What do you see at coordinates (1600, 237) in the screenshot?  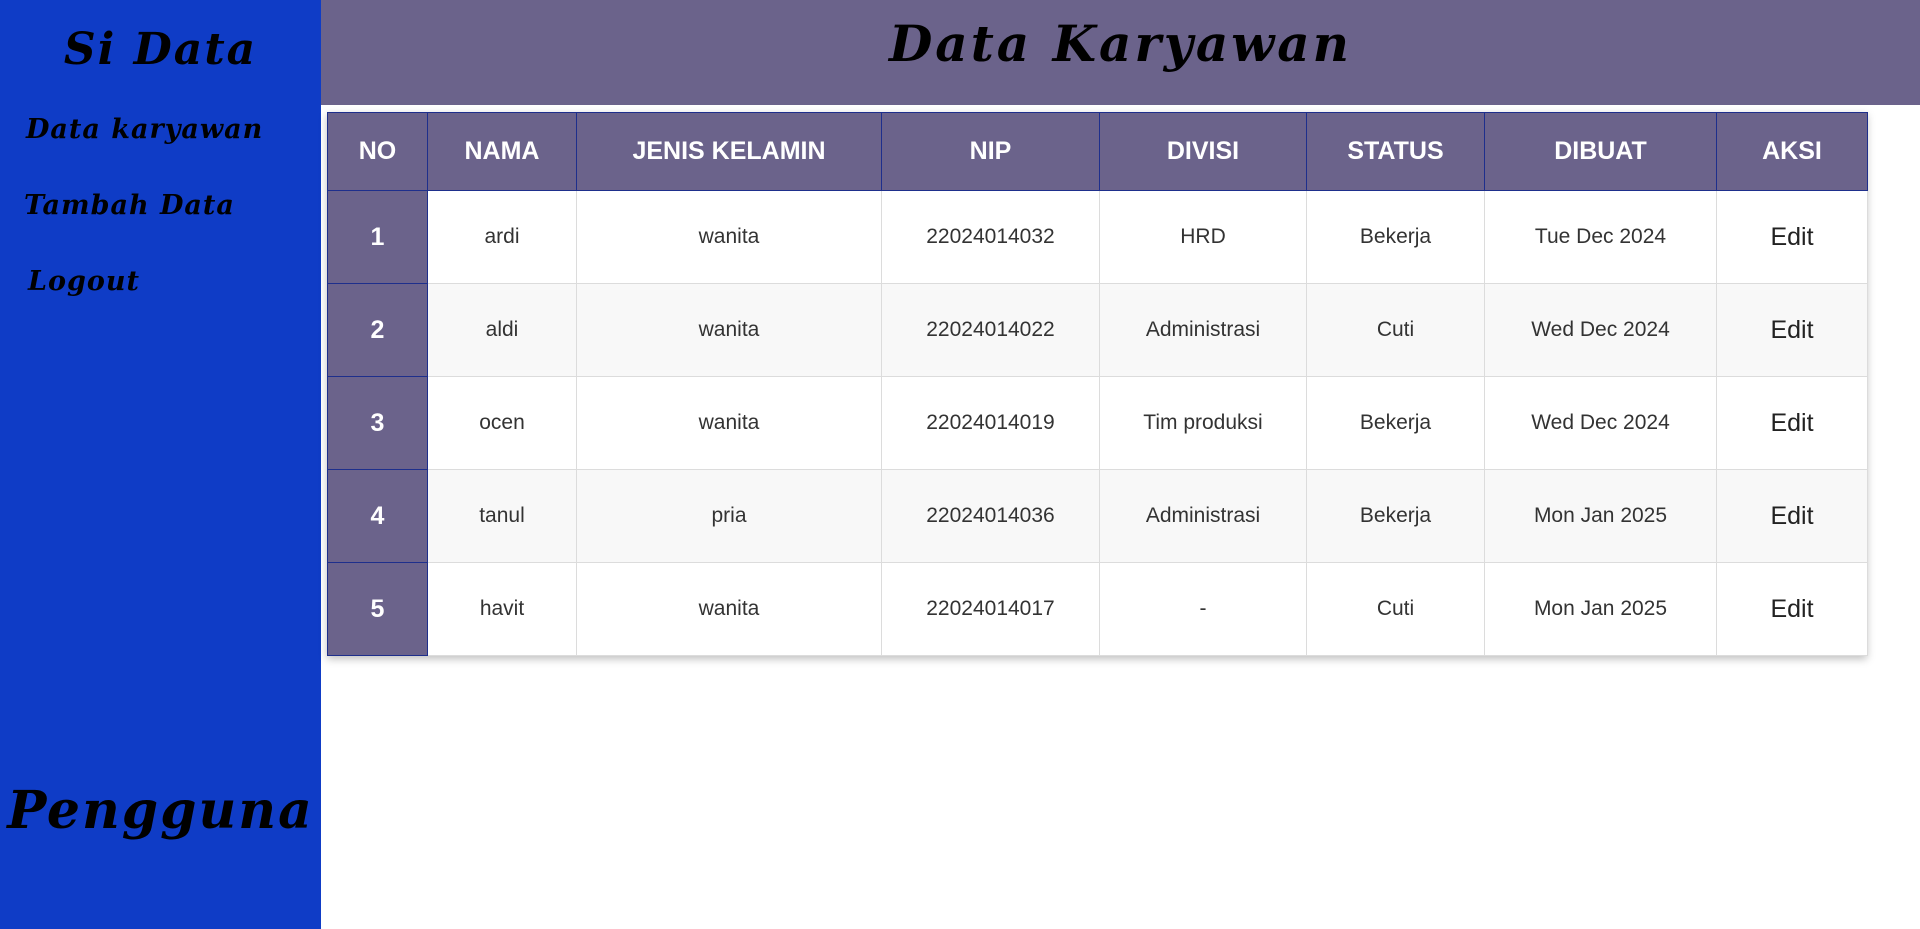 I see `cell-dibuat: Tue Dec 2024` at bounding box center [1600, 237].